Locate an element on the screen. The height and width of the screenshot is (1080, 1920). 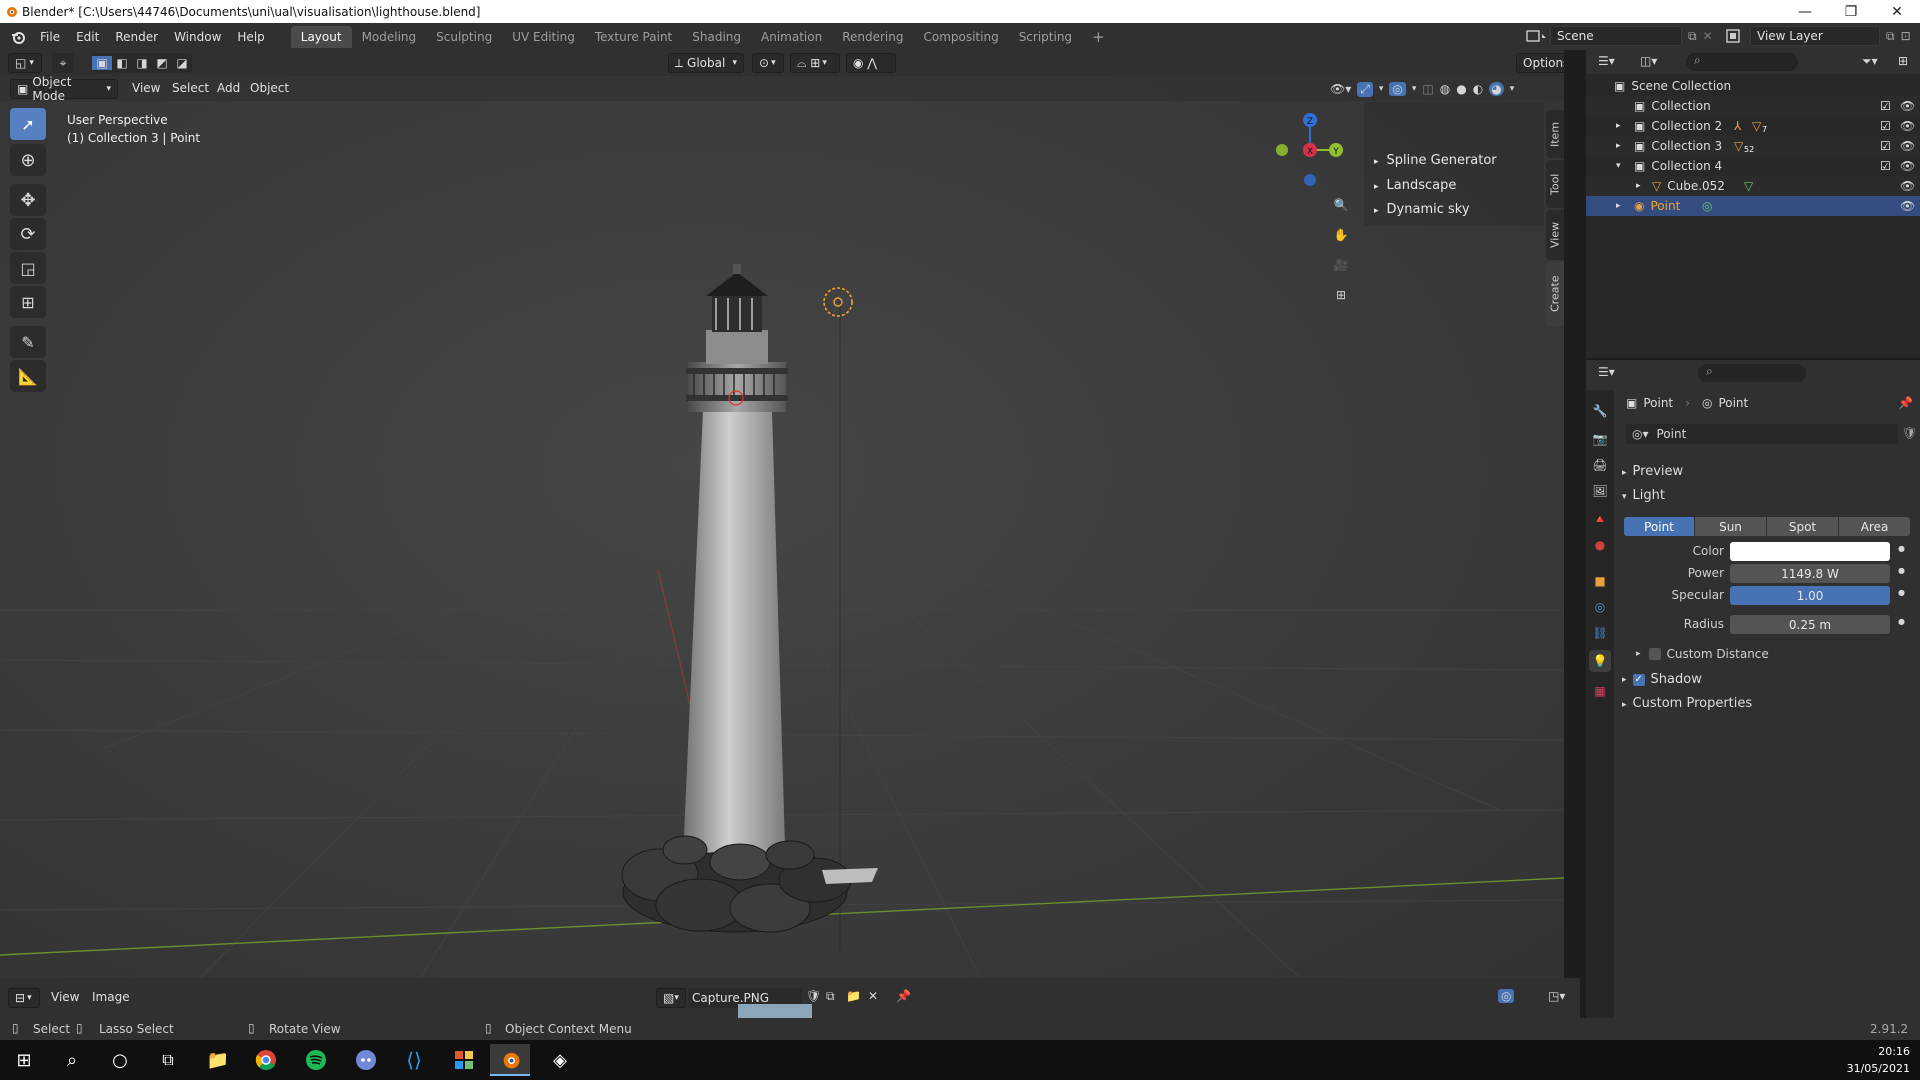
transform-orientation-dropdown: ⟂ Global ▾ is located at coordinates (706, 63).